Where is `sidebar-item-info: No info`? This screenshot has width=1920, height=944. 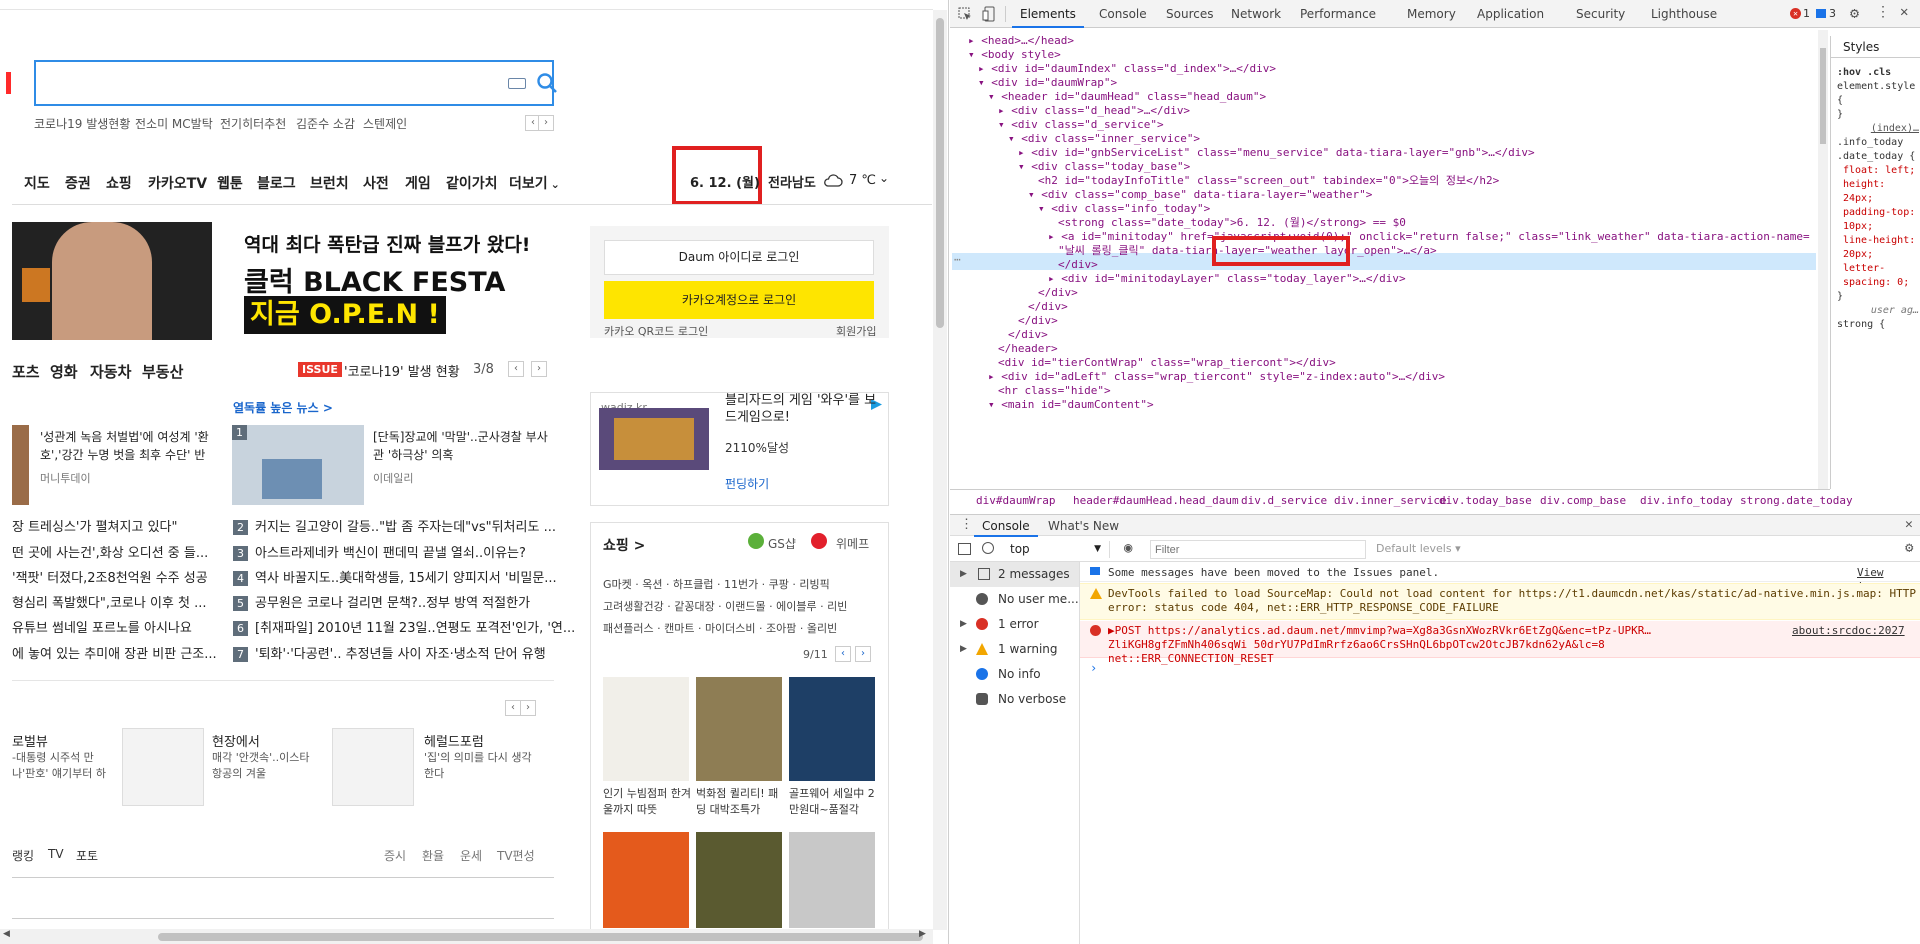 sidebar-item-info: No info is located at coordinates (1014, 674).